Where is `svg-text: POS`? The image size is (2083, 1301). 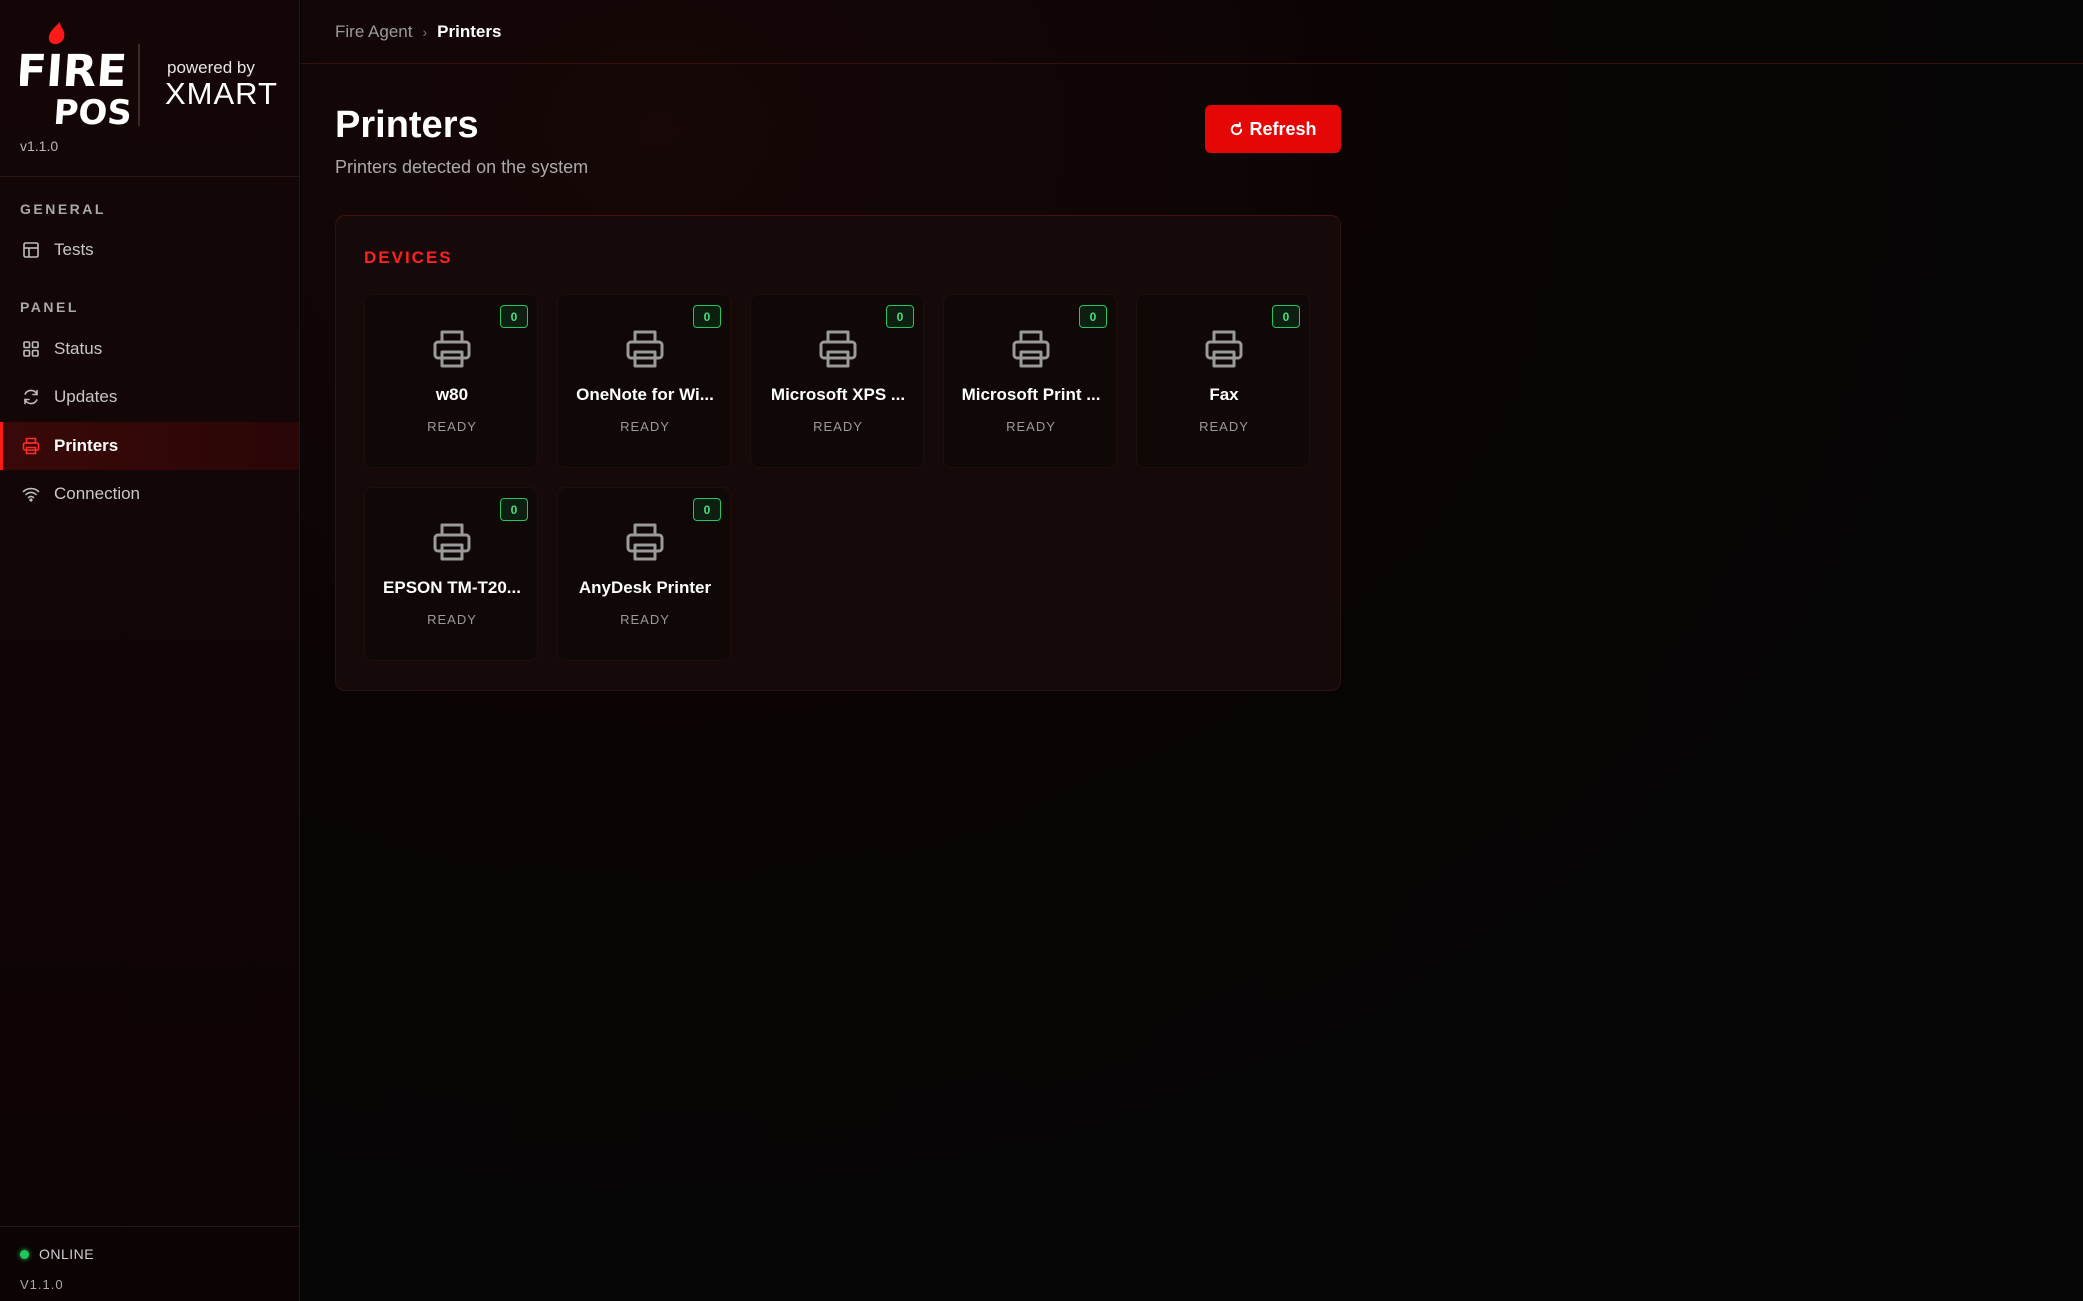 svg-text: POS is located at coordinates (92, 111).